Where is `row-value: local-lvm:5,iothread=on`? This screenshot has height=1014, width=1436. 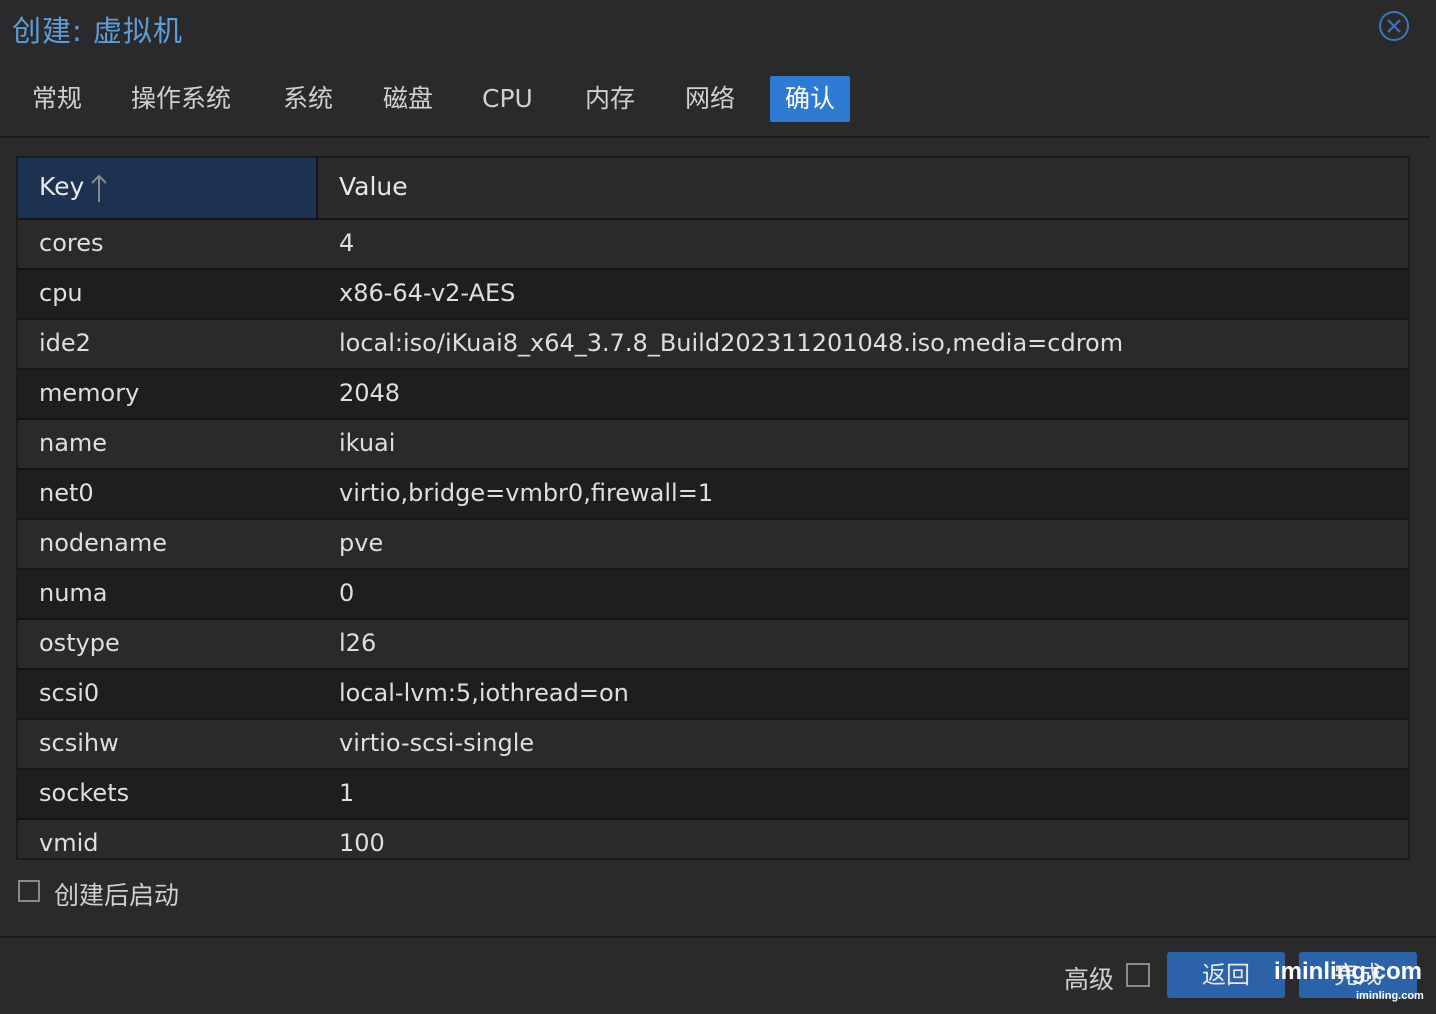 row-value: local-lvm:5,iothread=on is located at coordinates (484, 693).